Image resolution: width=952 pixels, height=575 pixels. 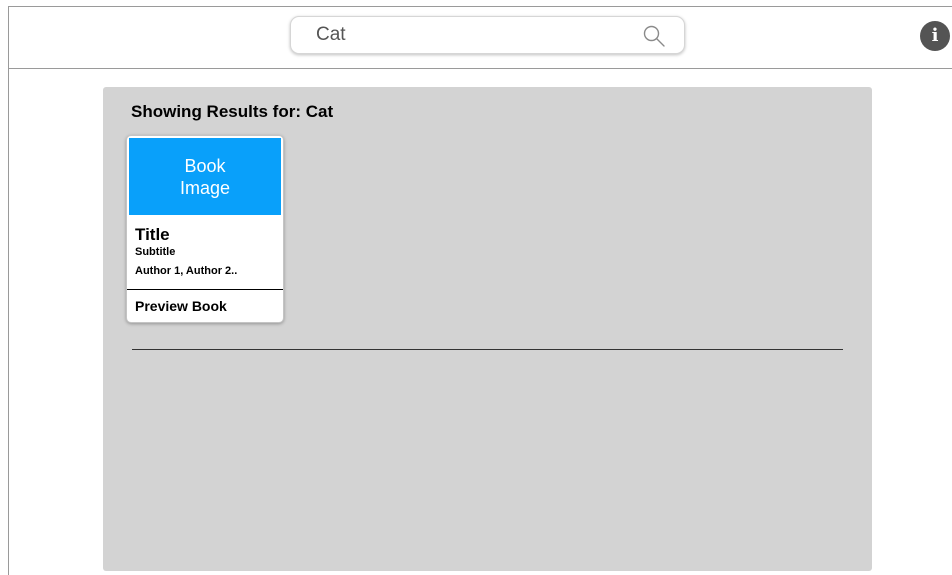 What do you see at coordinates (232, 111) in the screenshot?
I see `results-heading: Showing Results for: Cat` at bounding box center [232, 111].